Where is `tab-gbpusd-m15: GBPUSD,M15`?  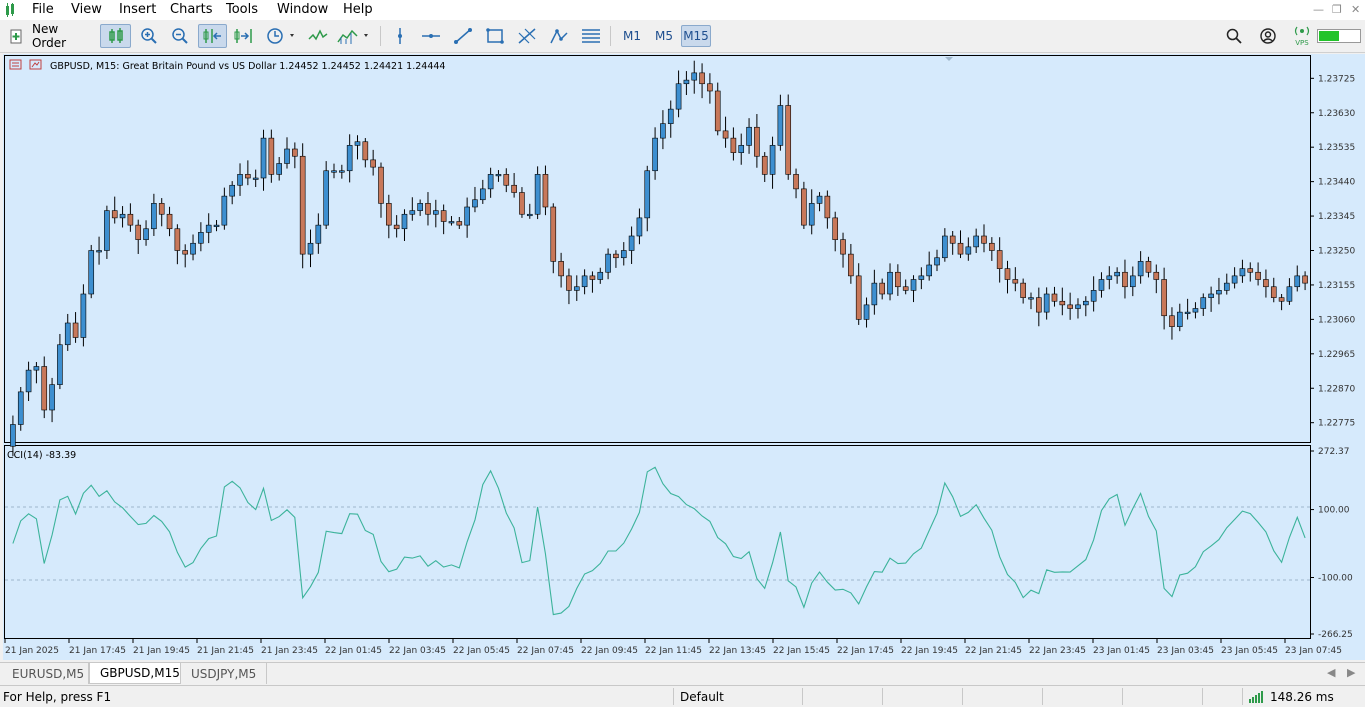 tab-gbpusd-m15: GBPUSD,M15 is located at coordinates (135, 673).